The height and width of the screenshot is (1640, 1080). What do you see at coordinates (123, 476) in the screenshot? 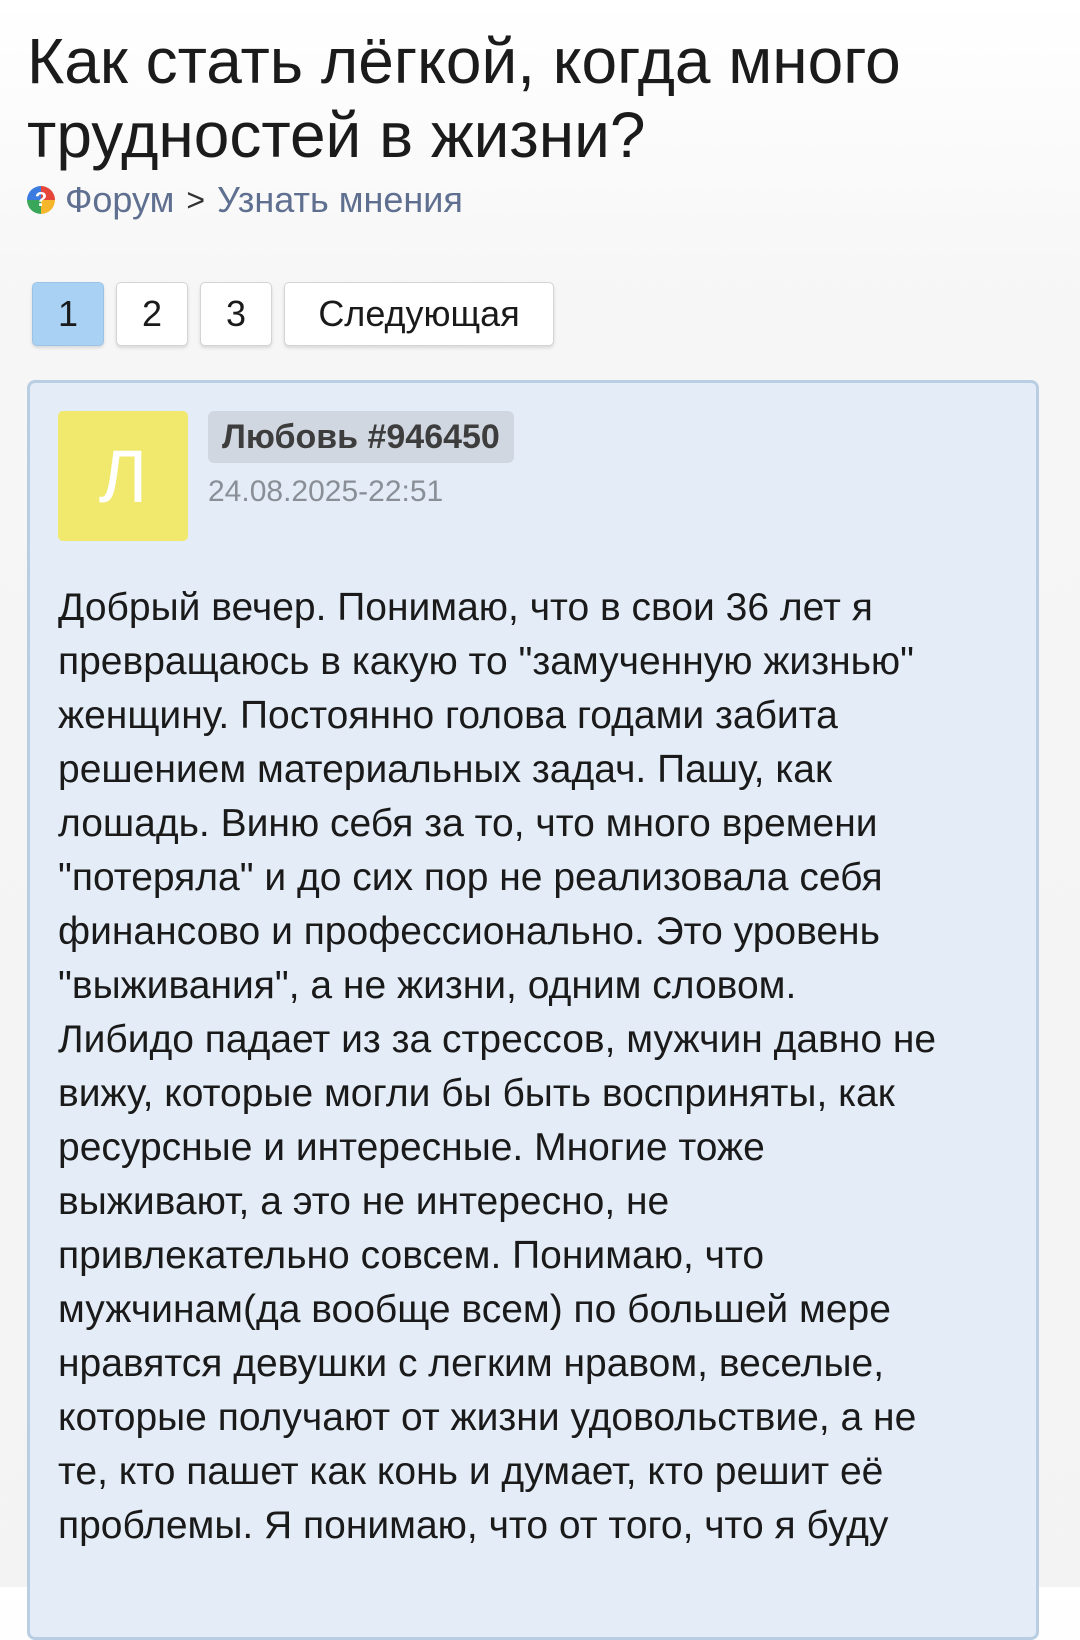
I see `avatar: Л` at bounding box center [123, 476].